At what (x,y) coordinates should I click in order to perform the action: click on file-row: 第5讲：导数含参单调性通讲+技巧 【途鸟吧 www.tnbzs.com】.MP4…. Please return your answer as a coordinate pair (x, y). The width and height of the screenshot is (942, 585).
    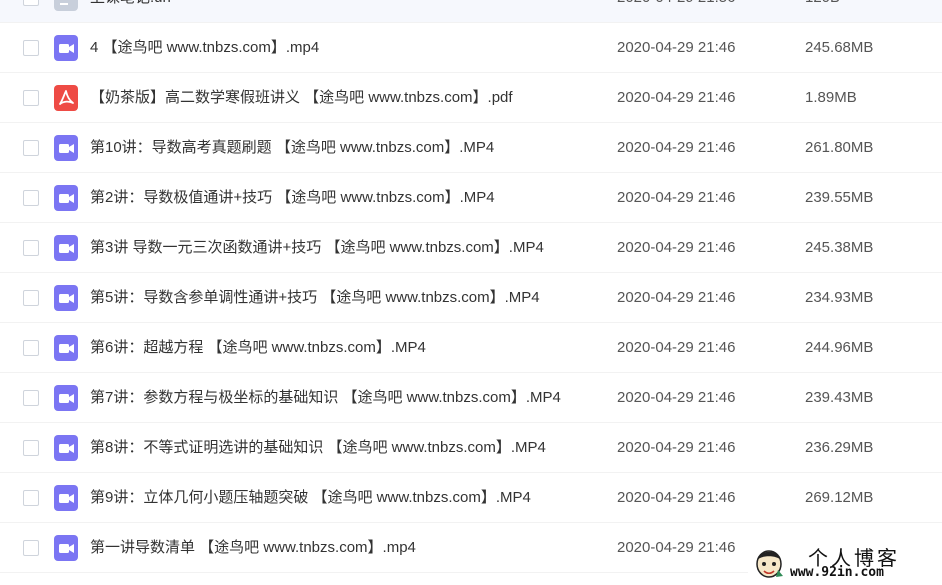
    Looking at the image, I should click on (471, 298).